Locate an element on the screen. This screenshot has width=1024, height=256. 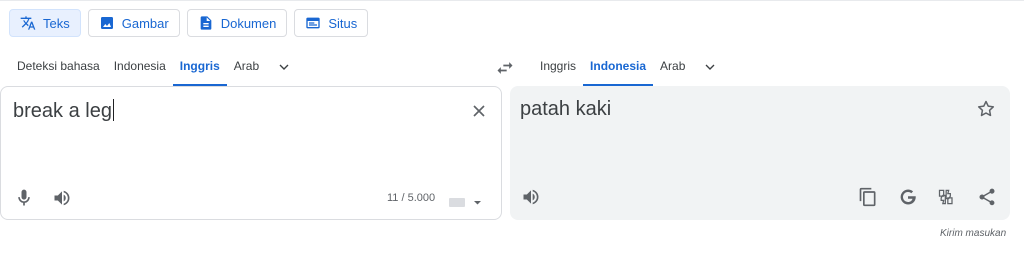
translate-icon is located at coordinates (28, 23).